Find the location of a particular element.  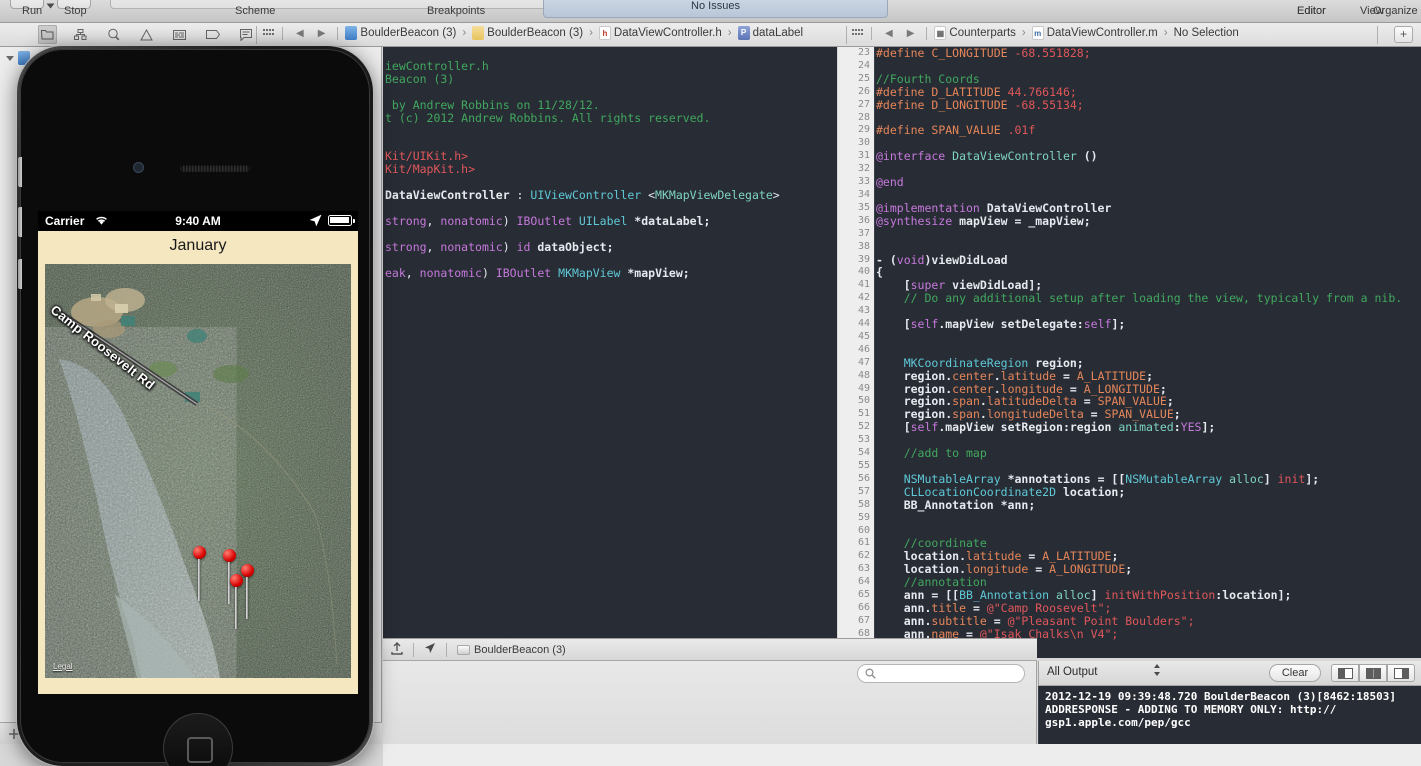

nav-forward-button-right: ▶ is located at coordinates (911, 33).